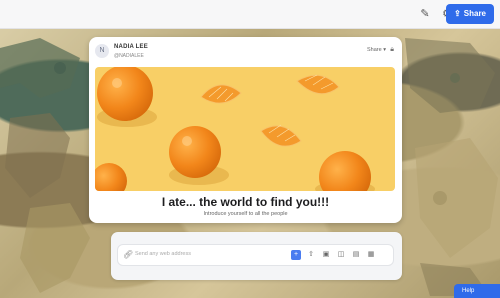  What do you see at coordinates (371, 255) in the screenshot?
I see `grid-icon: ▦` at bounding box center [371, 255].